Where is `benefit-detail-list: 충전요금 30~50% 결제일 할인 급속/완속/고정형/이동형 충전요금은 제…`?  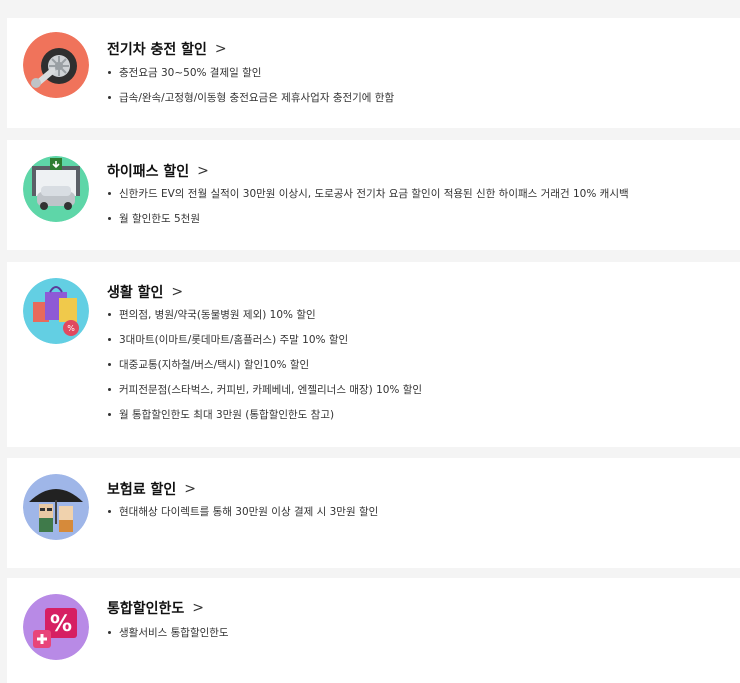 benefit-detail-list: 충전요금 30~50% 결제일 할인 급속/완속/고정형/이동형 충전요금은 제… is located at coordinates (250, 89).